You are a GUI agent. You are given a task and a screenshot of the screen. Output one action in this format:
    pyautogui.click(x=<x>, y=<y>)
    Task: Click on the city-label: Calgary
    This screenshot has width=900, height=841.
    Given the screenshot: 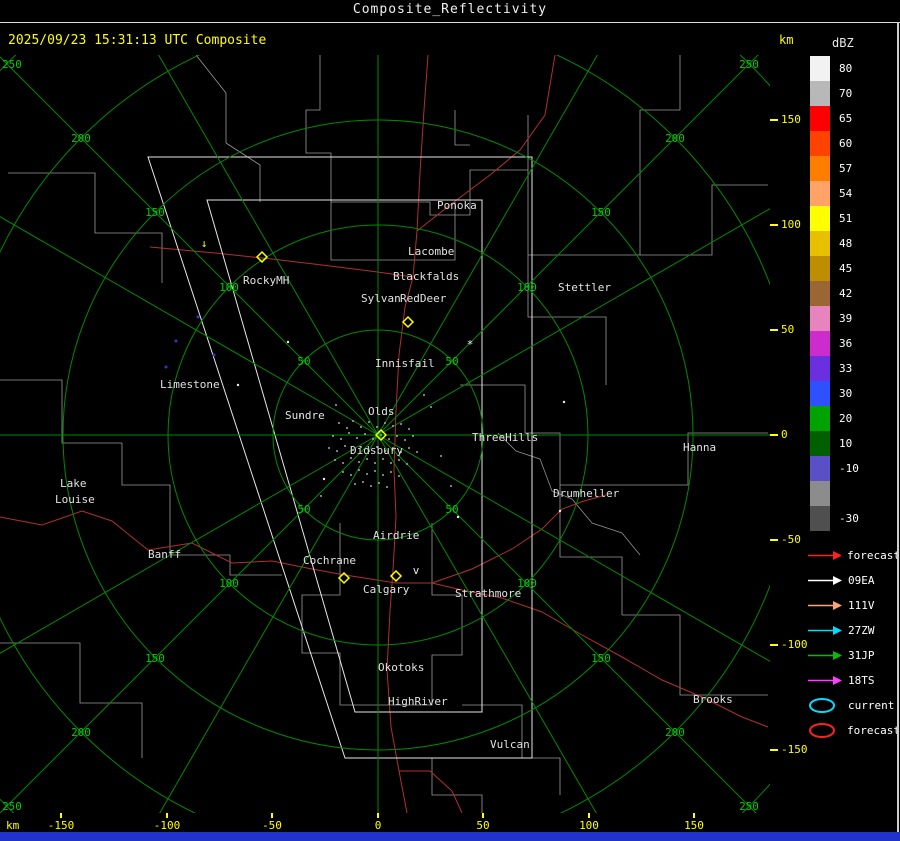 What is the action you would take?
    pyautogui.click(x=386, y=589)
    